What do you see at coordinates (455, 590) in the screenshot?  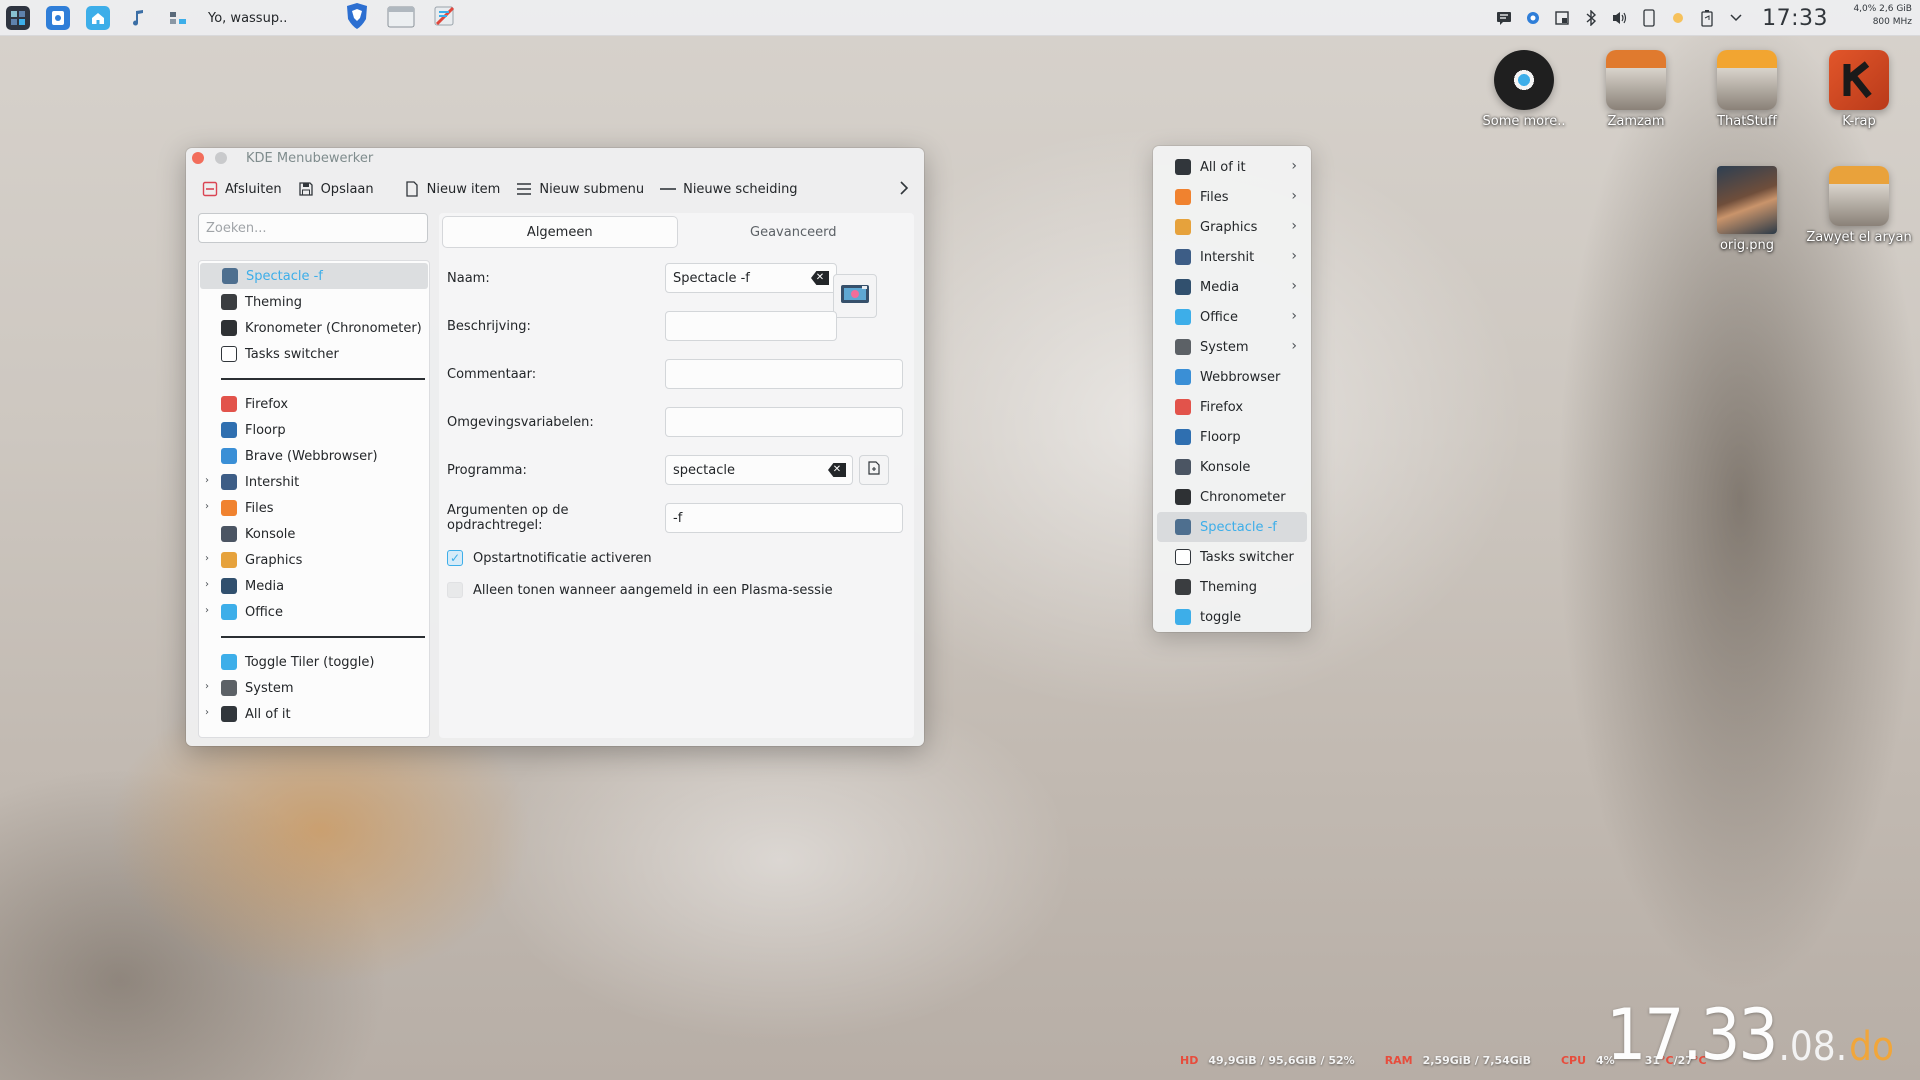 I see `plasma-only-checkbox` at bounding box center [455, 590].